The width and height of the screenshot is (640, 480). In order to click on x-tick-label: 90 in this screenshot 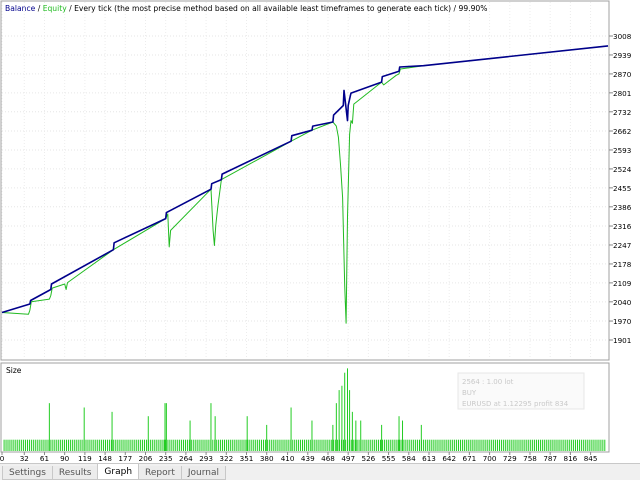, I will do `click(65, 458)`.